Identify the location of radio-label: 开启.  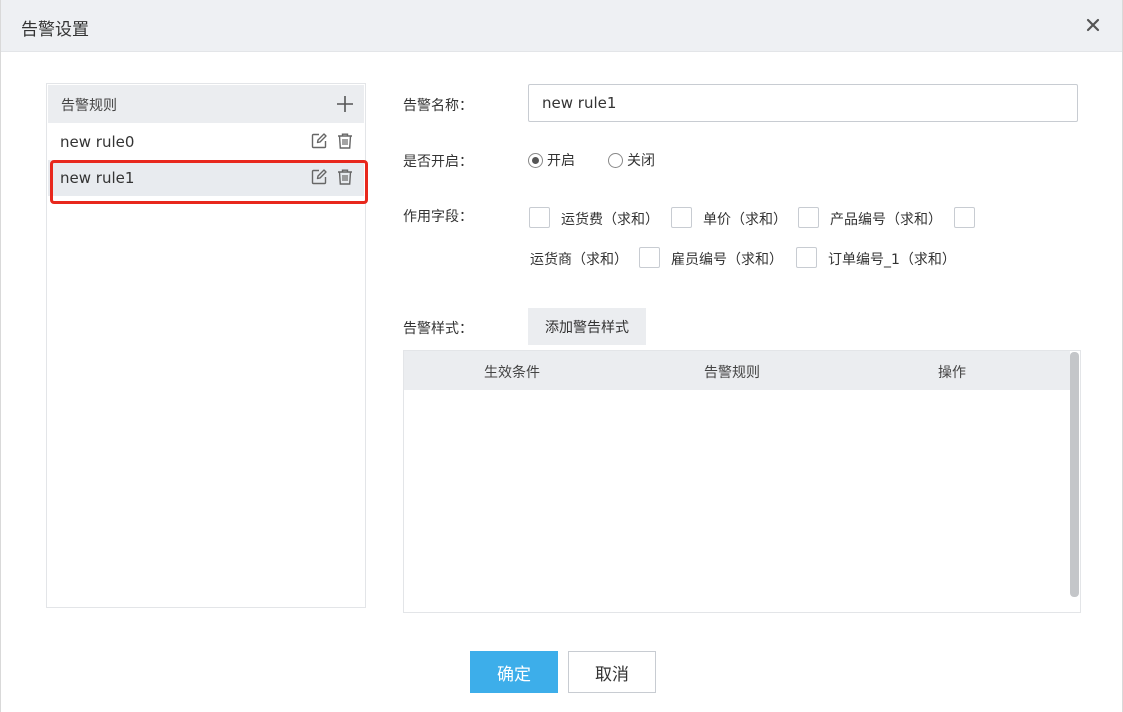
(561, 161).